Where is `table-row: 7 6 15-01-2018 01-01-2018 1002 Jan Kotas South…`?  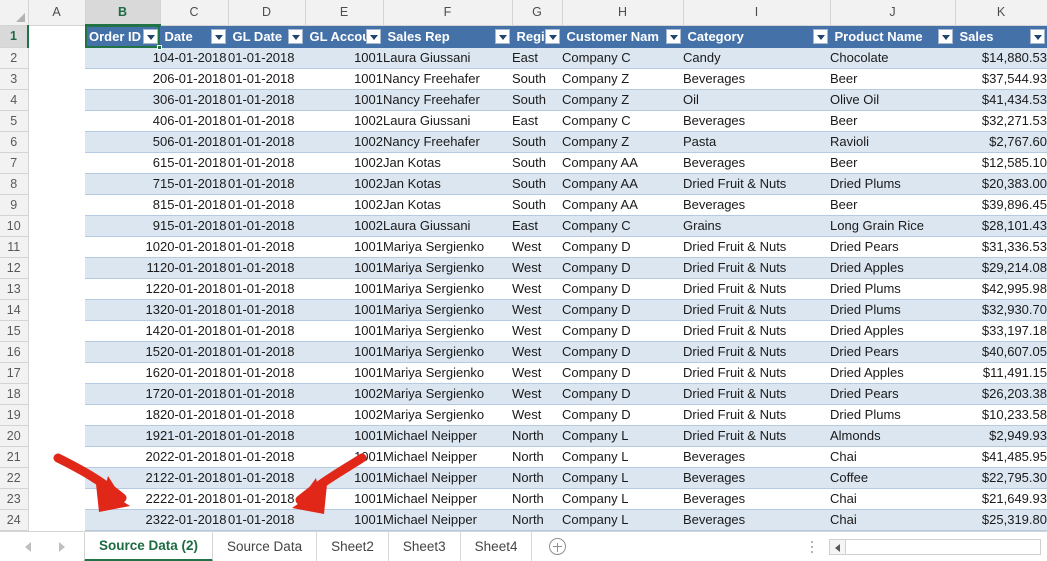
table-row: 7 6 15-01-2018 01-01-2018 1002 Jan Kotas South… is located at coordinates (523, 163).